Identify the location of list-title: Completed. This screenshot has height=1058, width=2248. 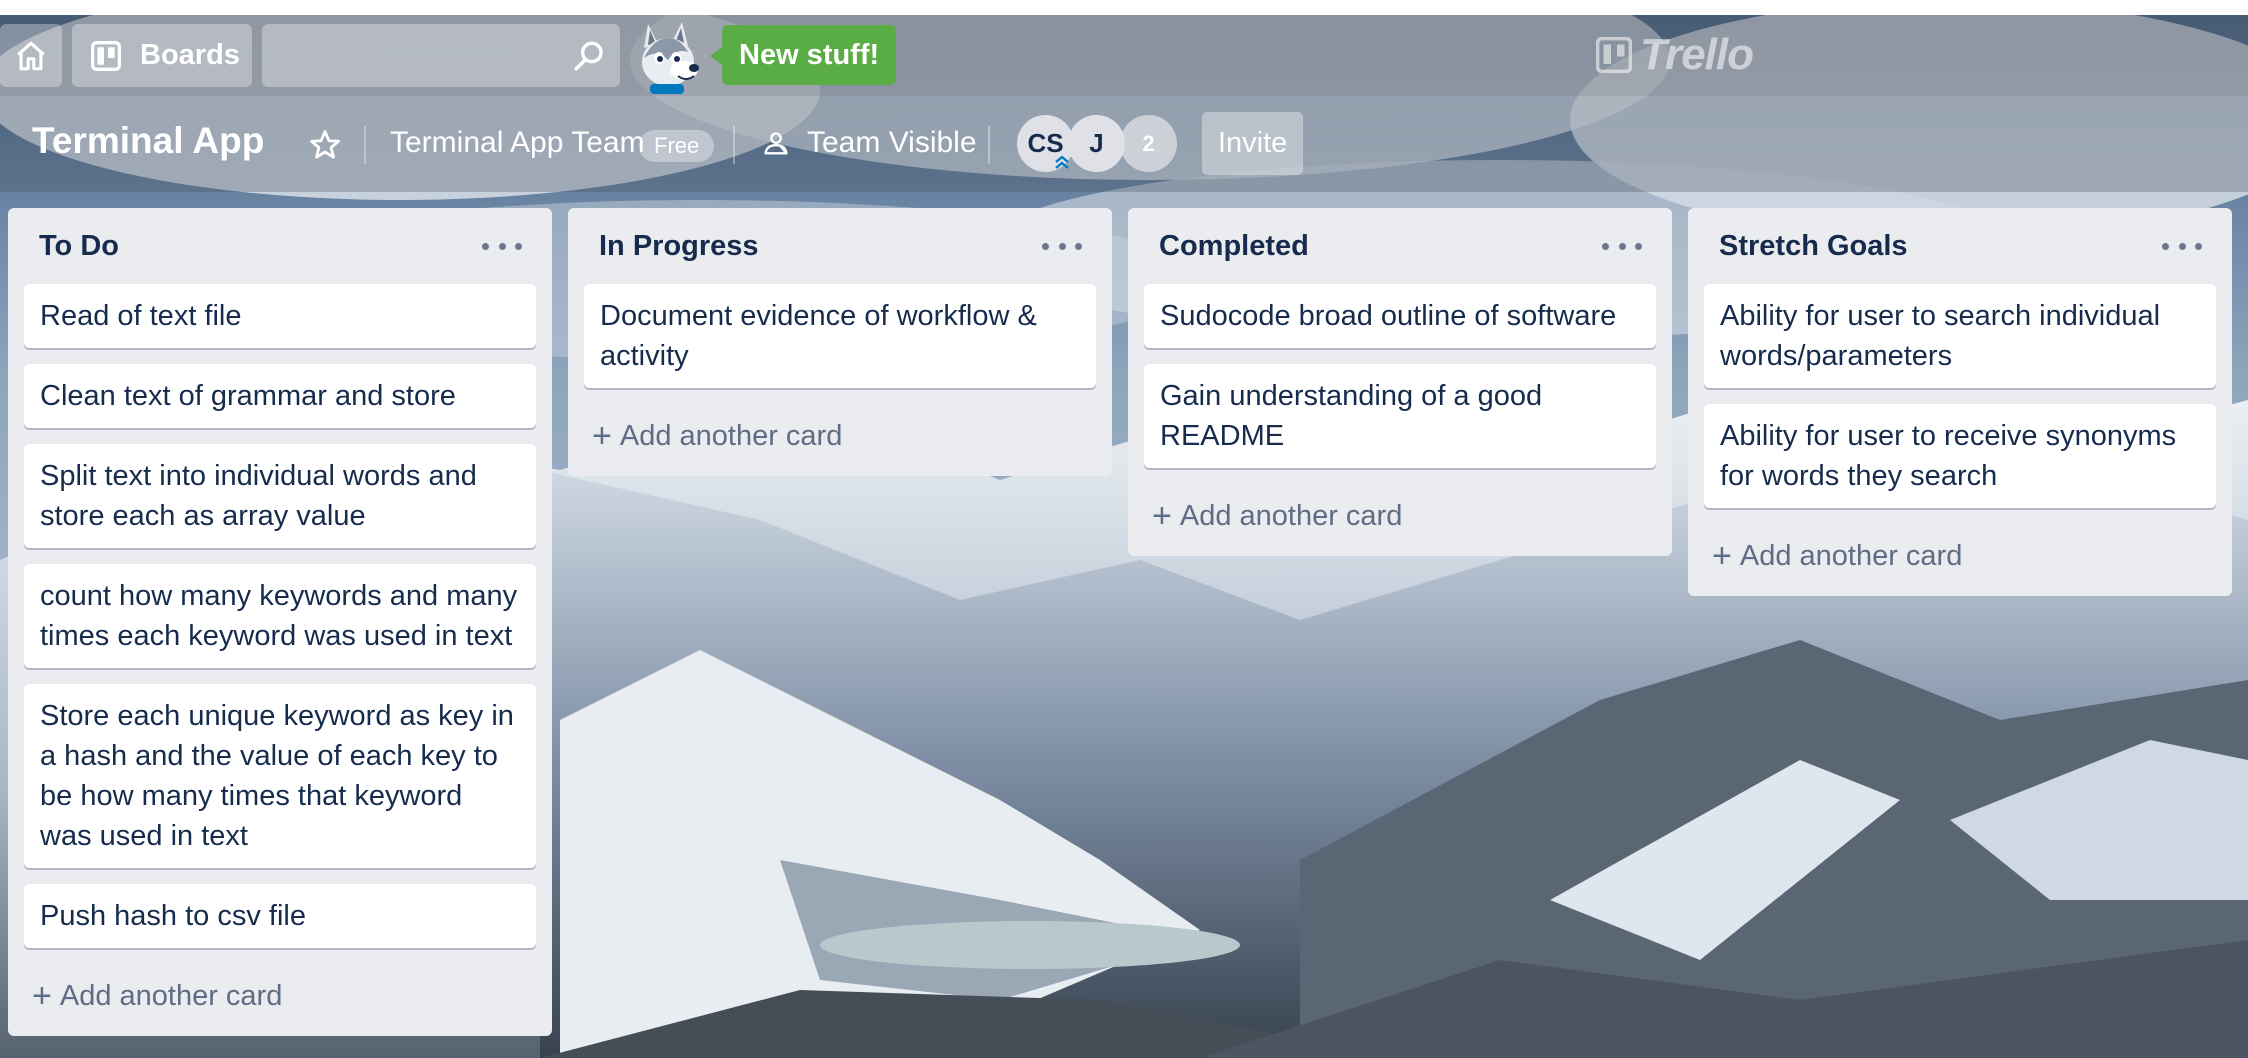
(1234, 246).